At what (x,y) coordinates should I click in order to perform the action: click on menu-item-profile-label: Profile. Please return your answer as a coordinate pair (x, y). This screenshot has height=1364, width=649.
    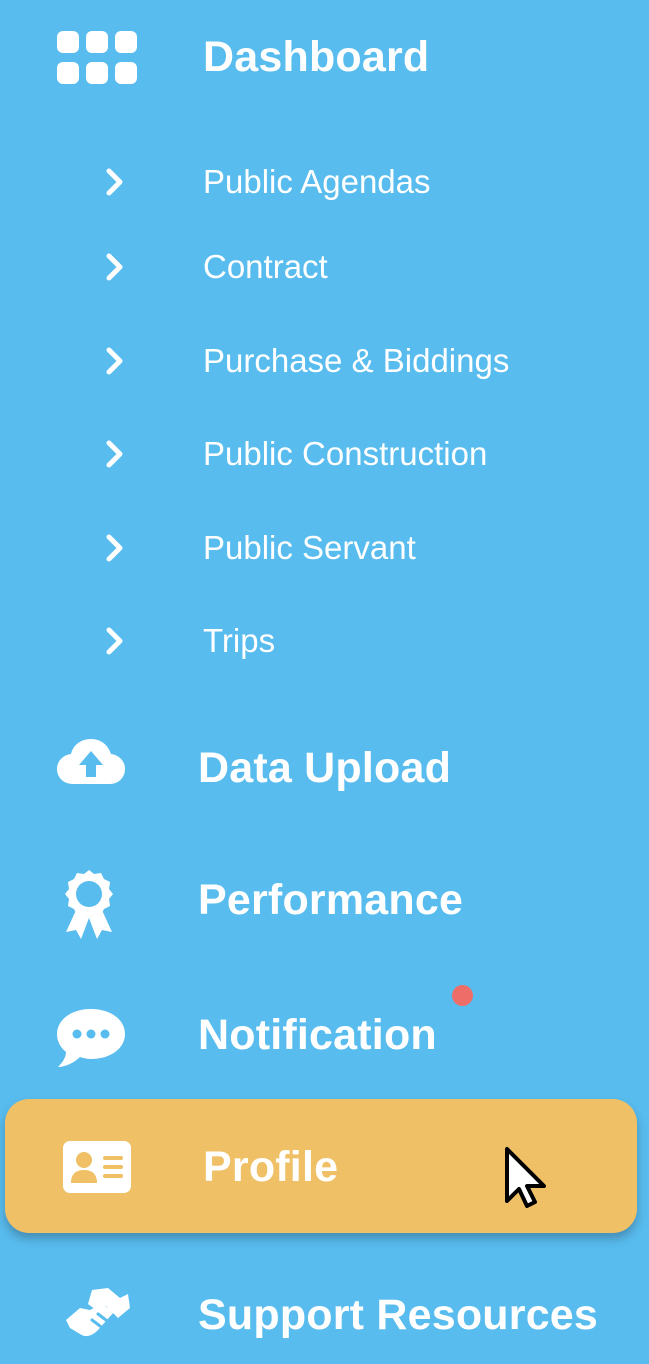
    Looking at the image, I should click on (271, 1167).